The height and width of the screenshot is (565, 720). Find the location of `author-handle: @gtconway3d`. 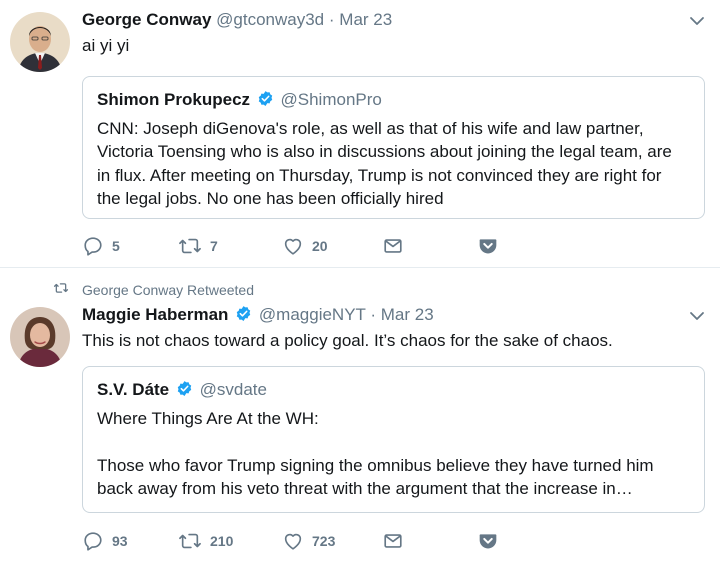

author-handle: @gtconway3d is located at coordinates (270, 19).